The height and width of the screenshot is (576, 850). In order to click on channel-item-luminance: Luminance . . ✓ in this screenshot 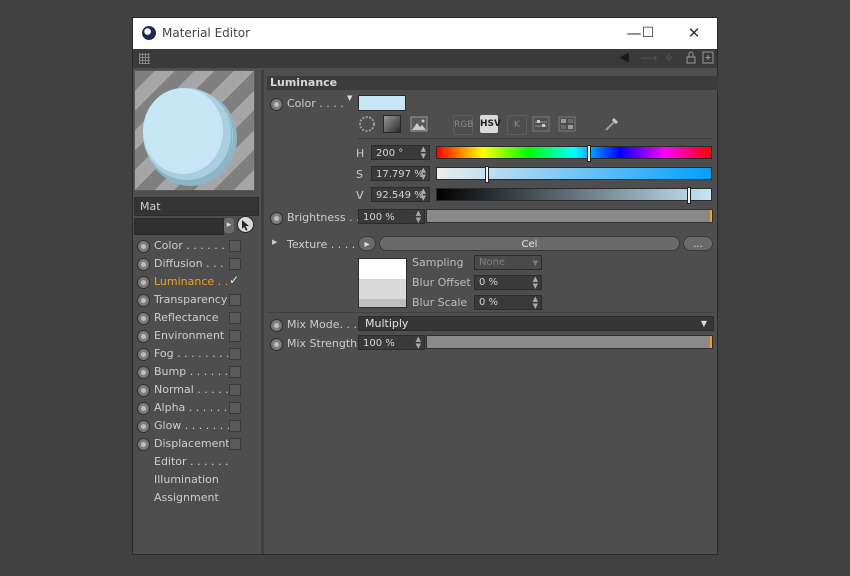, I will do `click(197, 282)`.